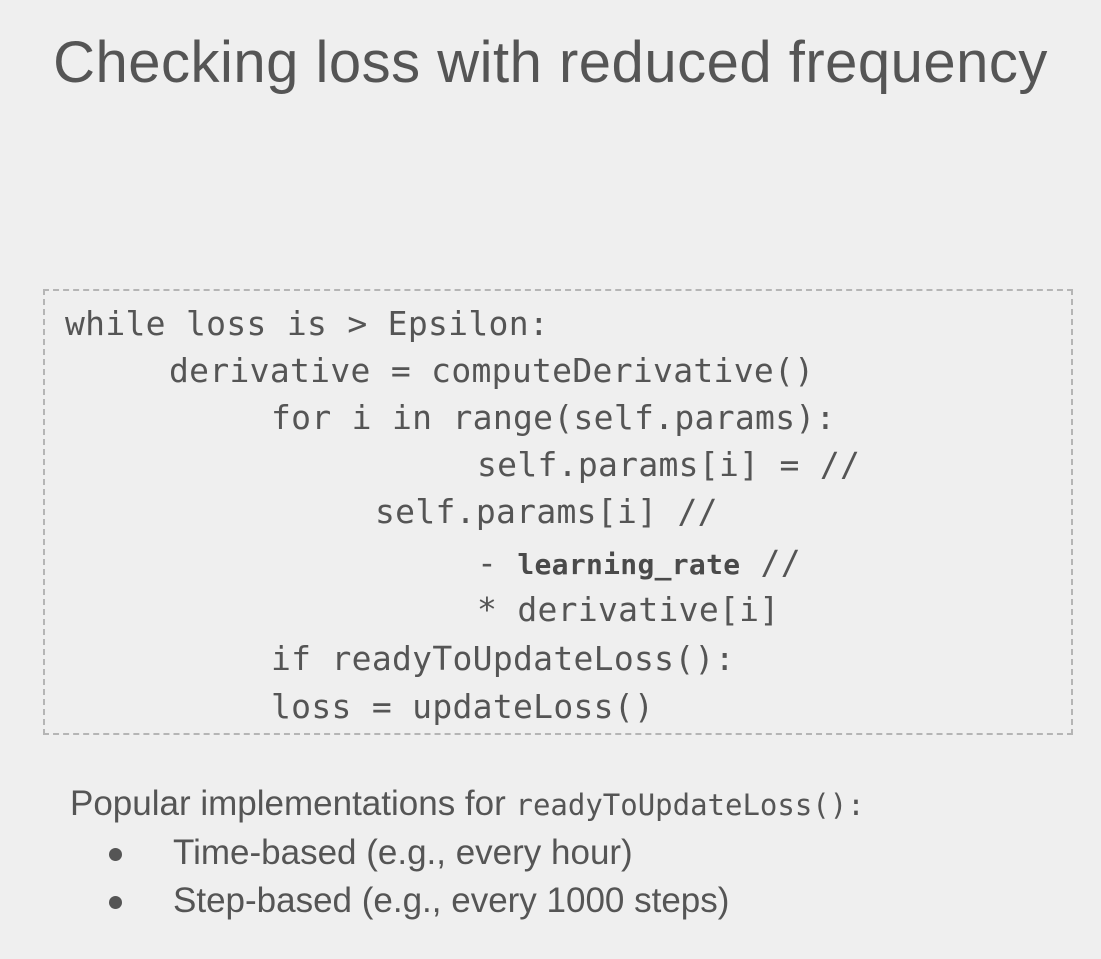 This screenshot has height=959, width=1101. I want to click on list-item: Time-based (e.g., every hour), so click(570, 853).